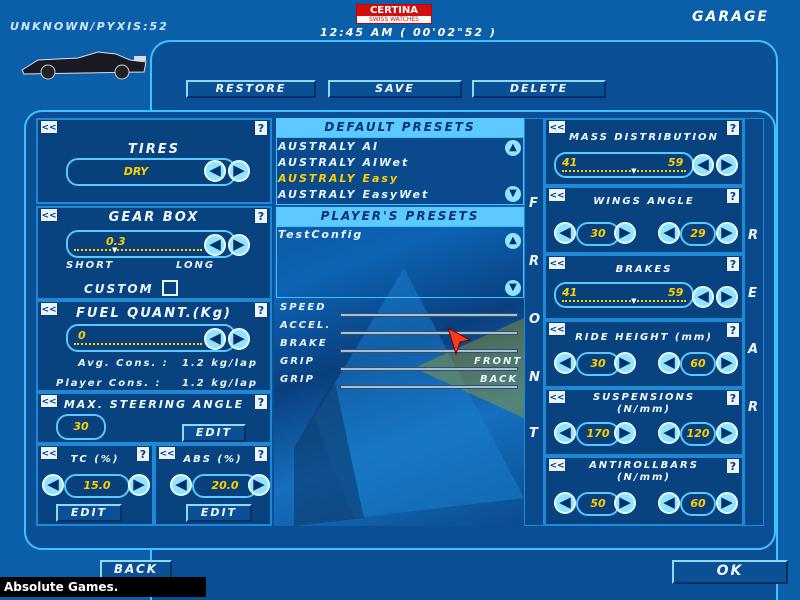 The image size is (800, 600). I want to click on steering-title: MAX. STEERING ANGLE, so click(154, 404).